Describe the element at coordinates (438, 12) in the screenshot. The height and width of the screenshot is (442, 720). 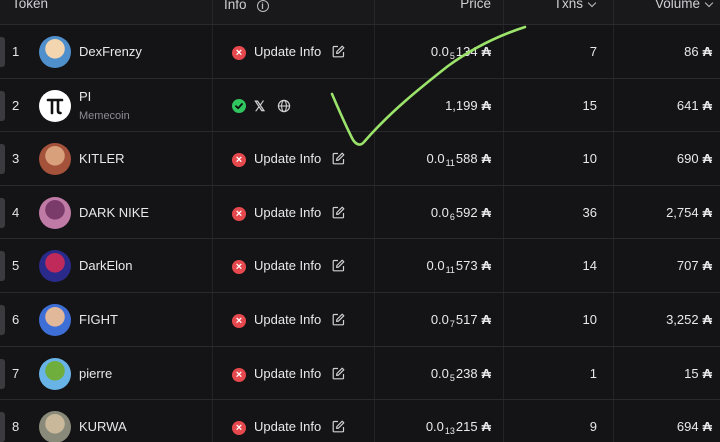
I see `column-header-price: Price` at that location.